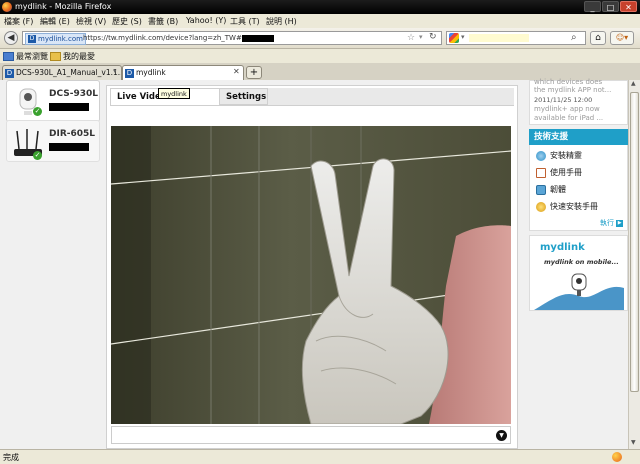 The image size is (640, 464). What do you see at coordinates (634, 242) in the screenshot?
I see `scrollbar-thumb` at bounding box center [634, 242].